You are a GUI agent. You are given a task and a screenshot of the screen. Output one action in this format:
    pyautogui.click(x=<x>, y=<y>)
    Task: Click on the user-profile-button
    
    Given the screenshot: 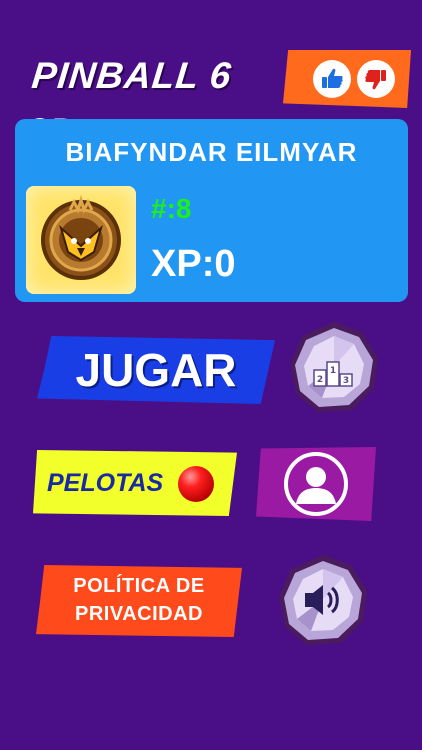 What is the action you would take?
    pyautogui.click(x=316, y=484)
    